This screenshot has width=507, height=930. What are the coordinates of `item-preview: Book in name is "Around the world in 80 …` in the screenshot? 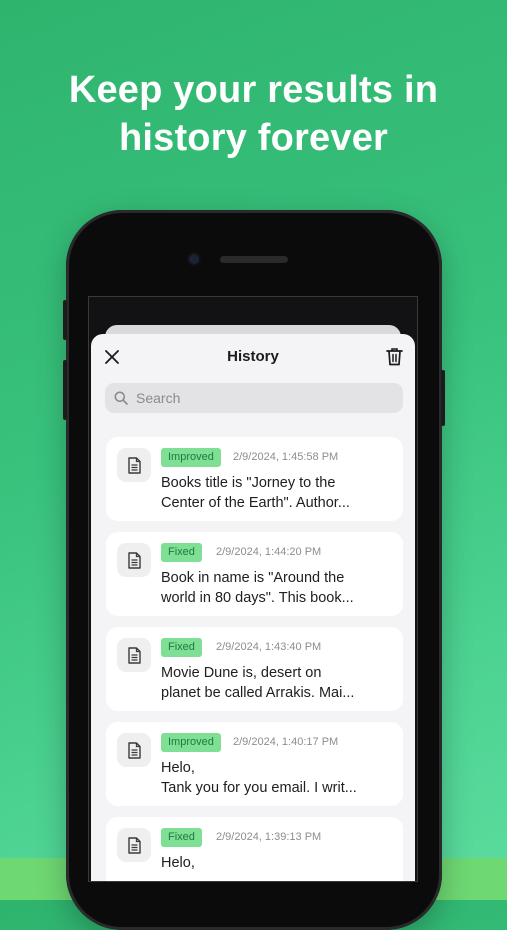 It's located at (277, 588).